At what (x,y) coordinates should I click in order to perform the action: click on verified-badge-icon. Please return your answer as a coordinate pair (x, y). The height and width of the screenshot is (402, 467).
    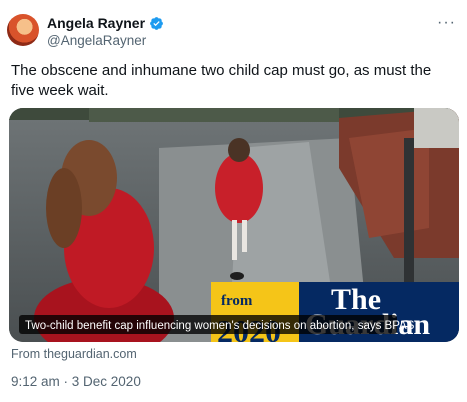
    Looking at the image, I should click on (156, 23).